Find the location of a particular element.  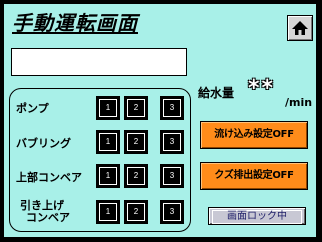

bubbling-3-button: 3 is located at coordinates (172, 142).